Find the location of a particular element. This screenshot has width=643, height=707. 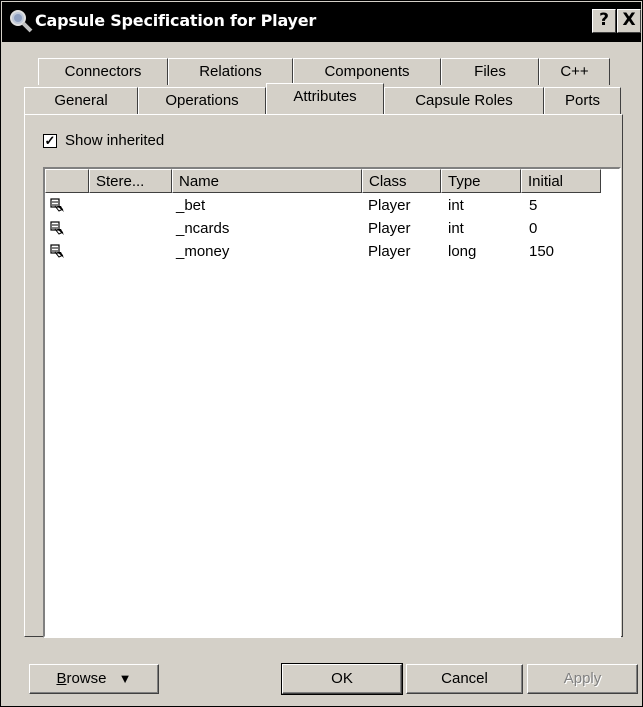

tab-relations: Relations is located at coordinates (230, 71).